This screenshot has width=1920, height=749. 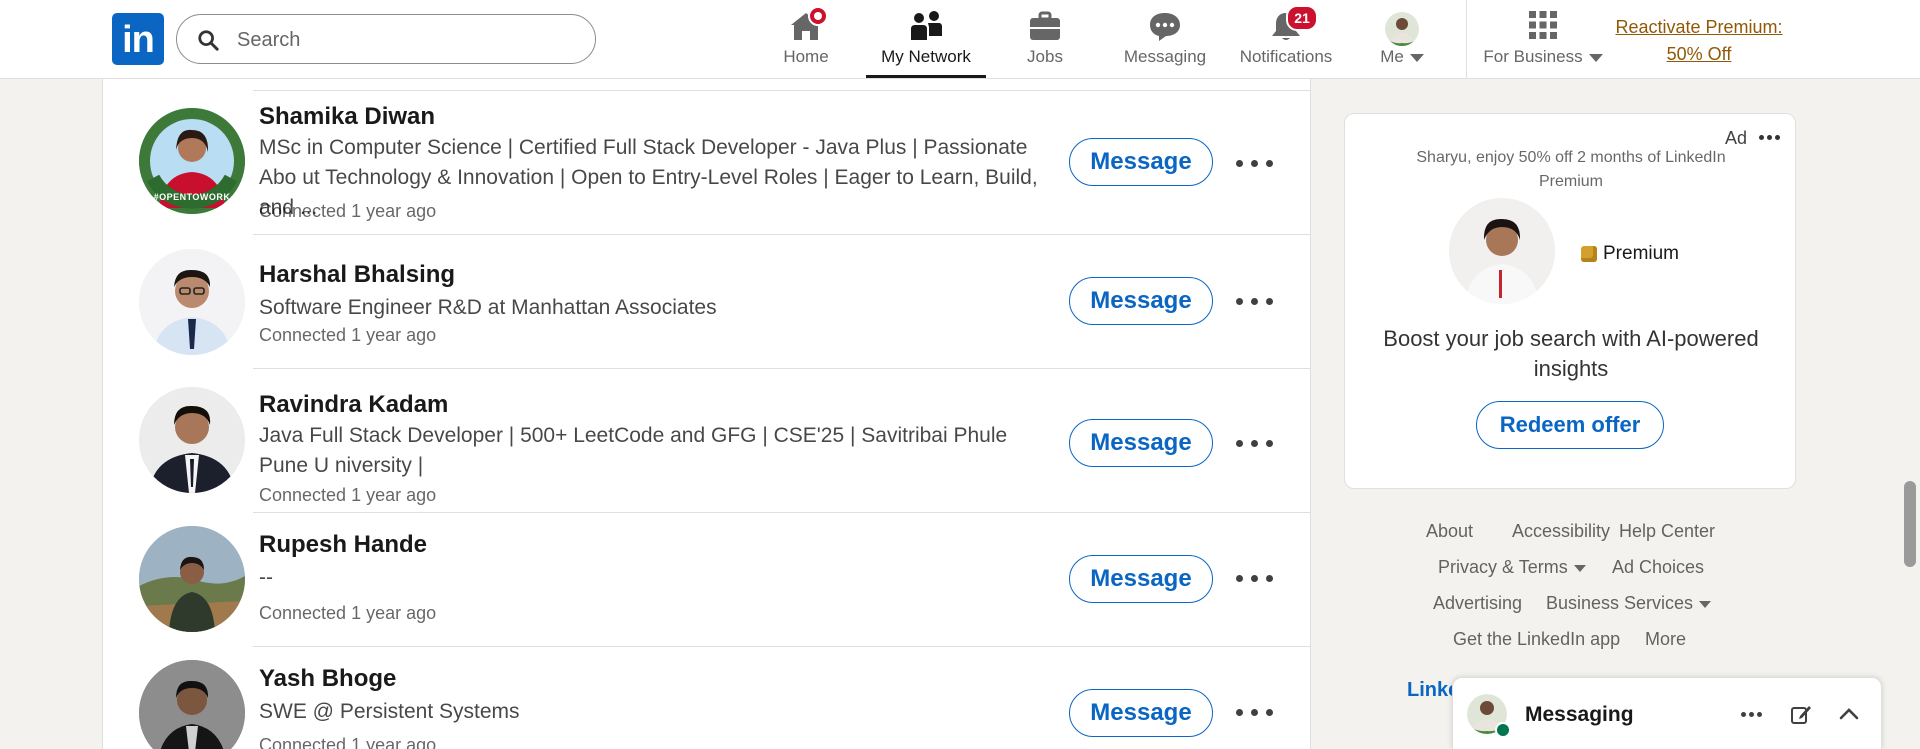 What do you see at coordinates (1620, 603) in the screenshot?
I see `footer-business-services-label: Business Services` at bounding box center [1620, 603].